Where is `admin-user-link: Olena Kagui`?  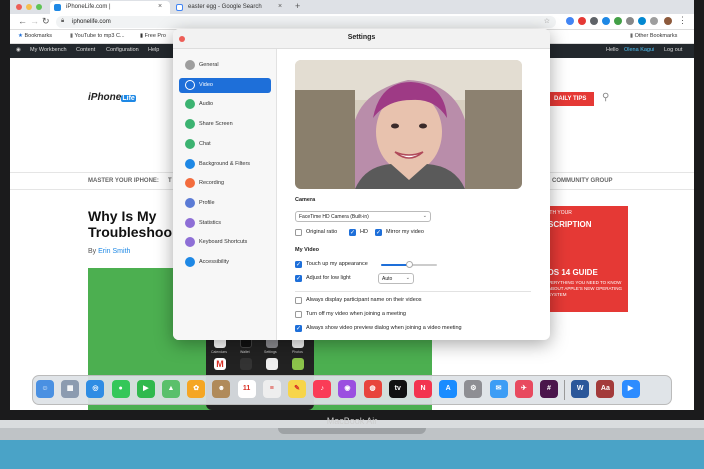 admin-user-link: Olena Kagui is located at coordinates (639, 50).